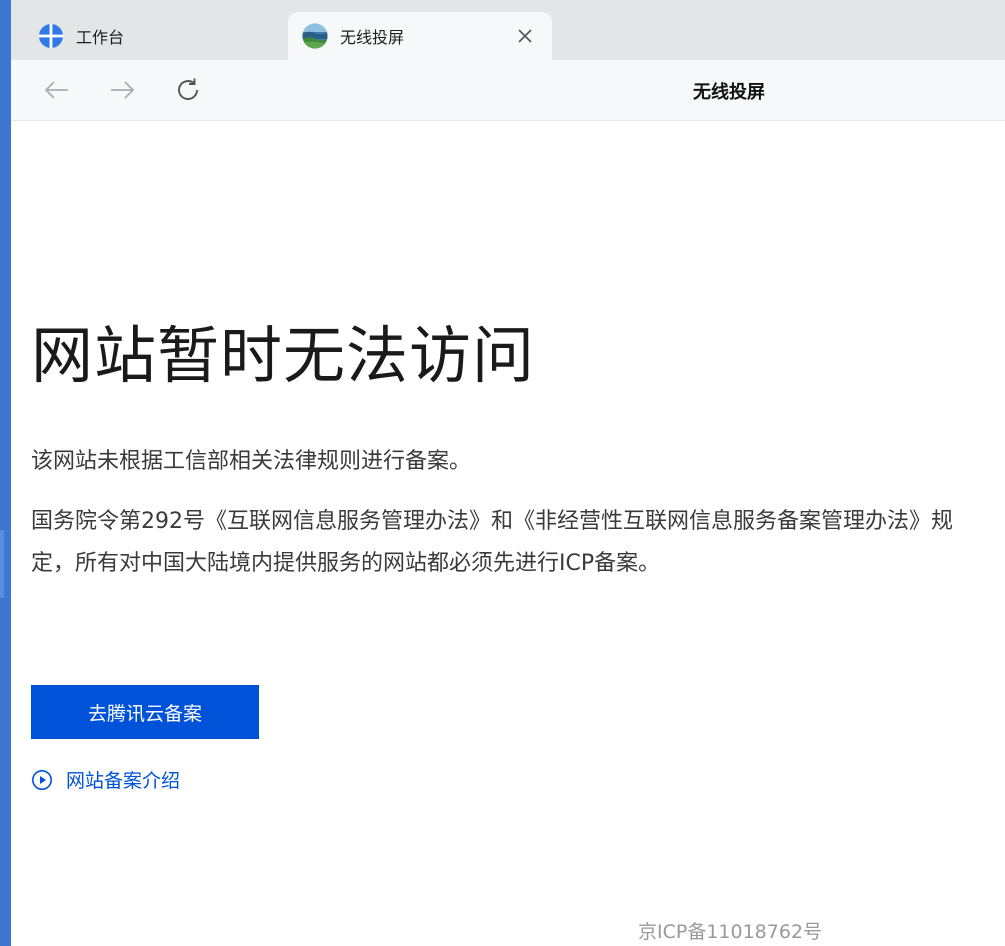  What do you see at coordinates (729, 92) in the screenshot?
I see `page-title-bar: 无线投屏` at bounding box center [729, 92].